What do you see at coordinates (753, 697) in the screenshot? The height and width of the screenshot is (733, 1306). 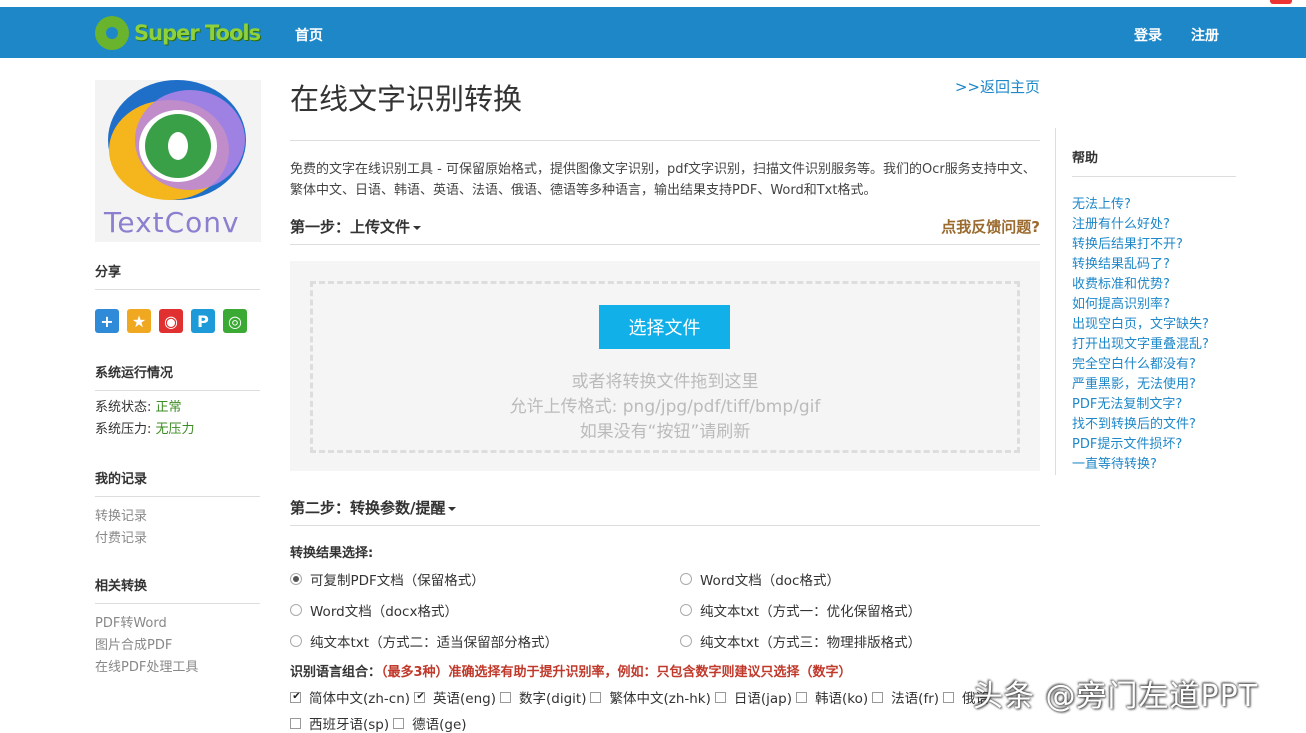 I see `language-option-checkbox: 日语(jap)` at bounding box center [753, 697].